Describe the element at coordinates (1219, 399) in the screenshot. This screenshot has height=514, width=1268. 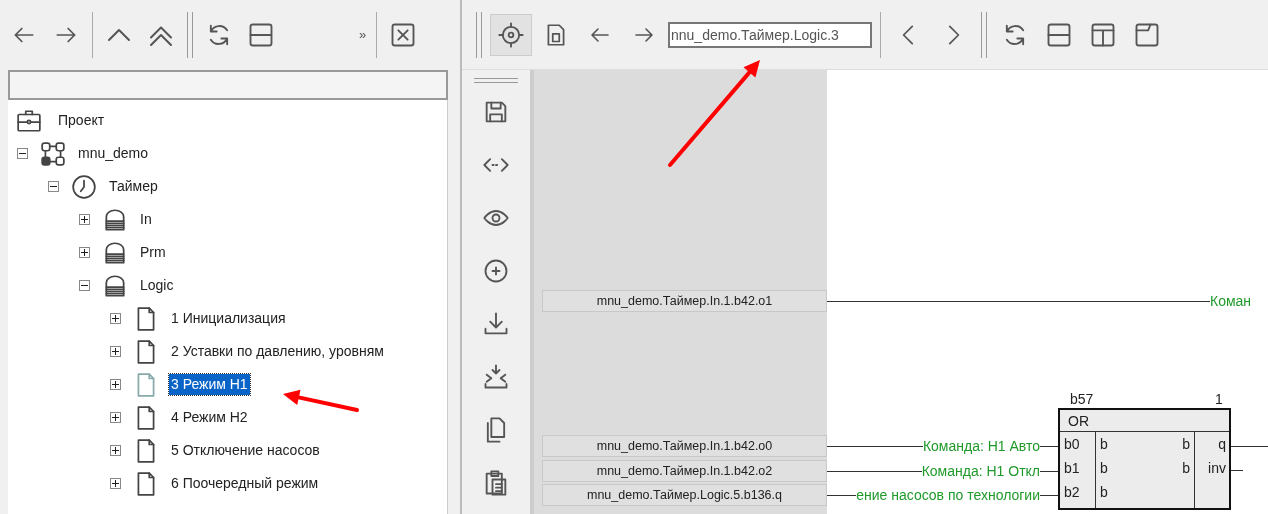
I see `block-number: 1` at that location.